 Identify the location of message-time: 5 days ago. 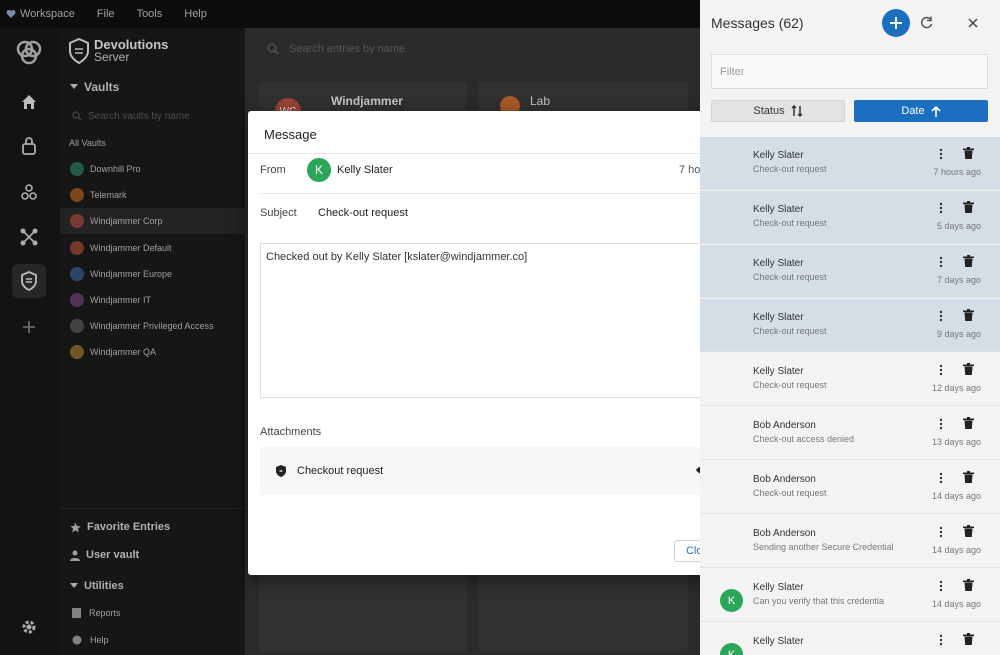
(958, 226).